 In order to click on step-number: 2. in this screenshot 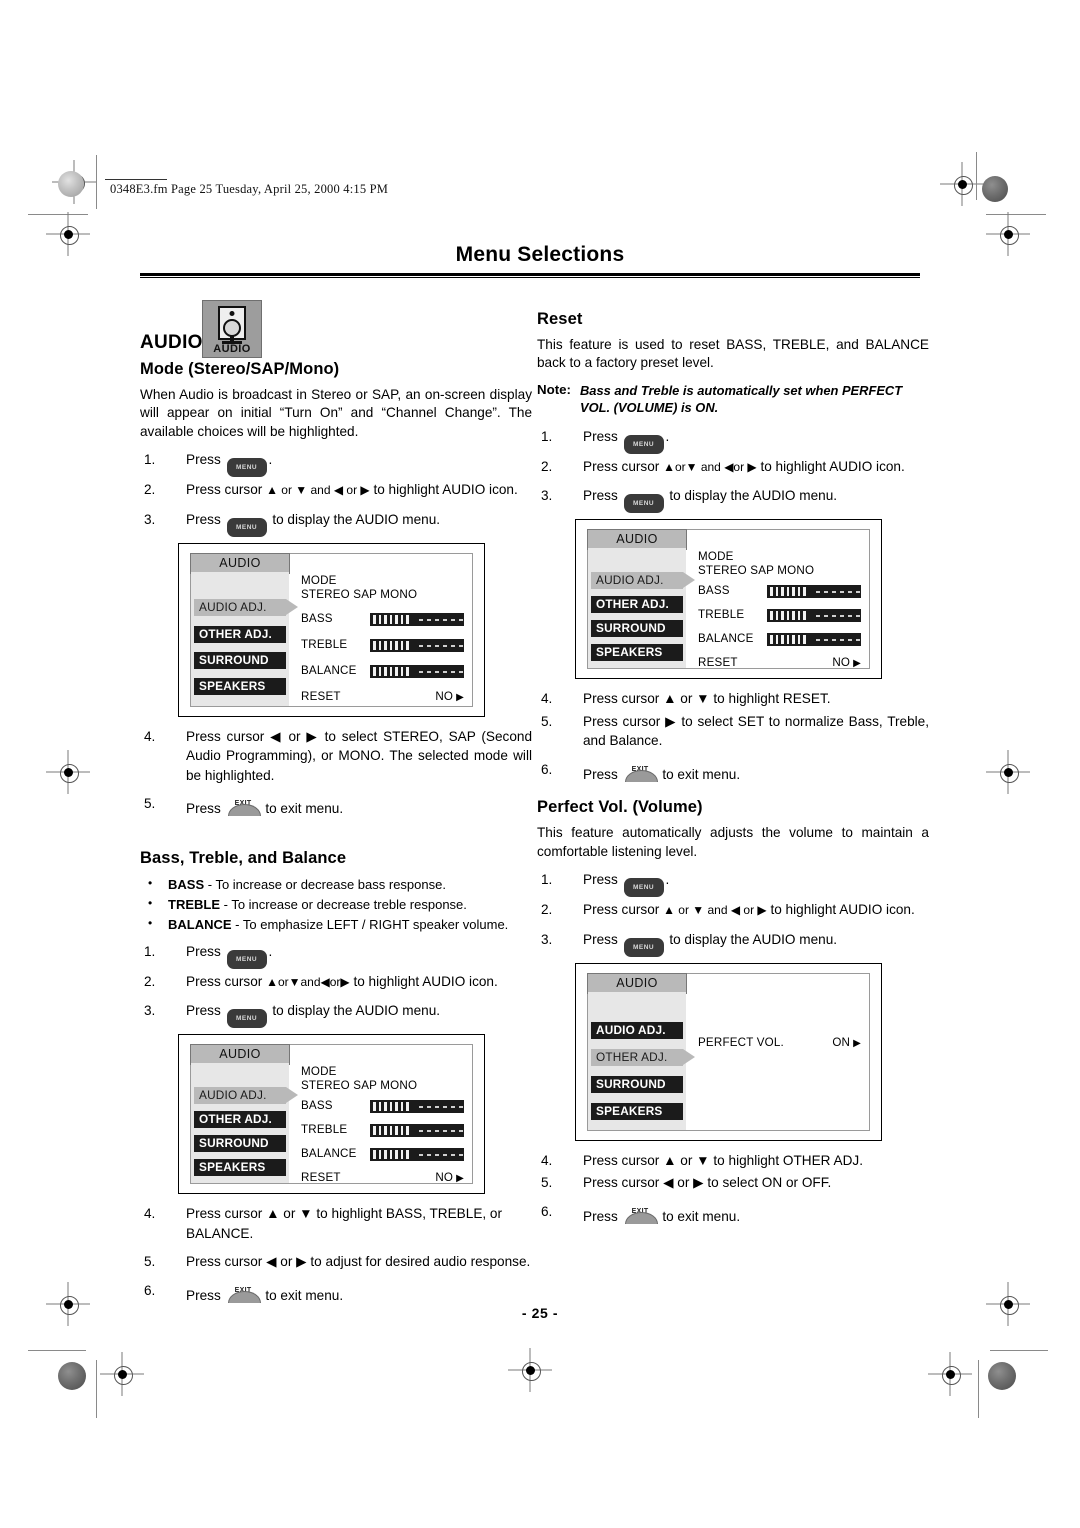, I will do `click(547, 910)`.